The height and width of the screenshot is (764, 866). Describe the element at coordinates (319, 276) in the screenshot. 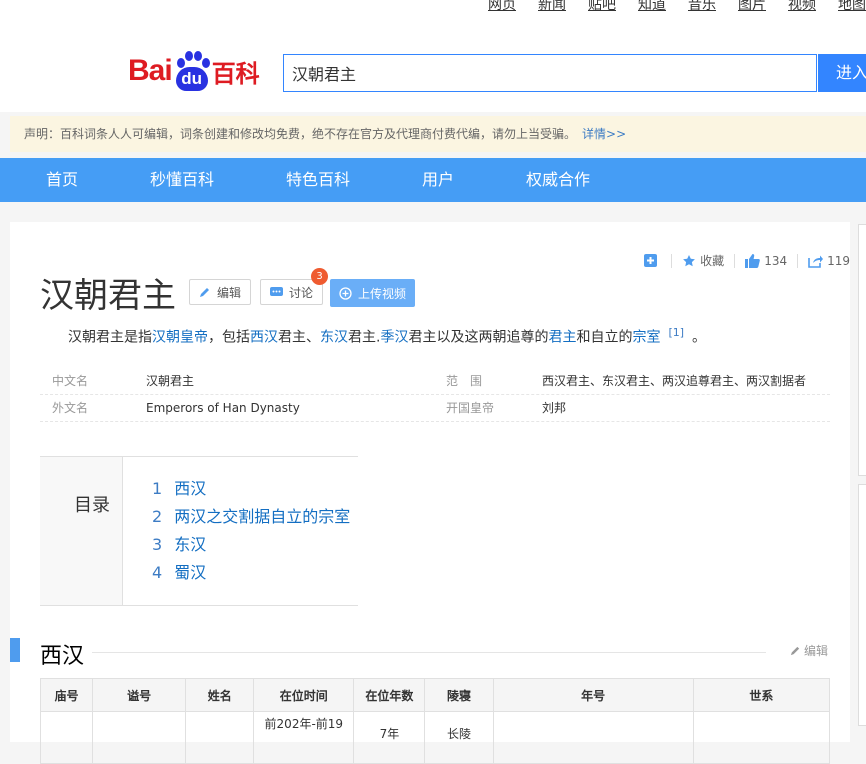

I see `discuss-badge: 3` at that location.